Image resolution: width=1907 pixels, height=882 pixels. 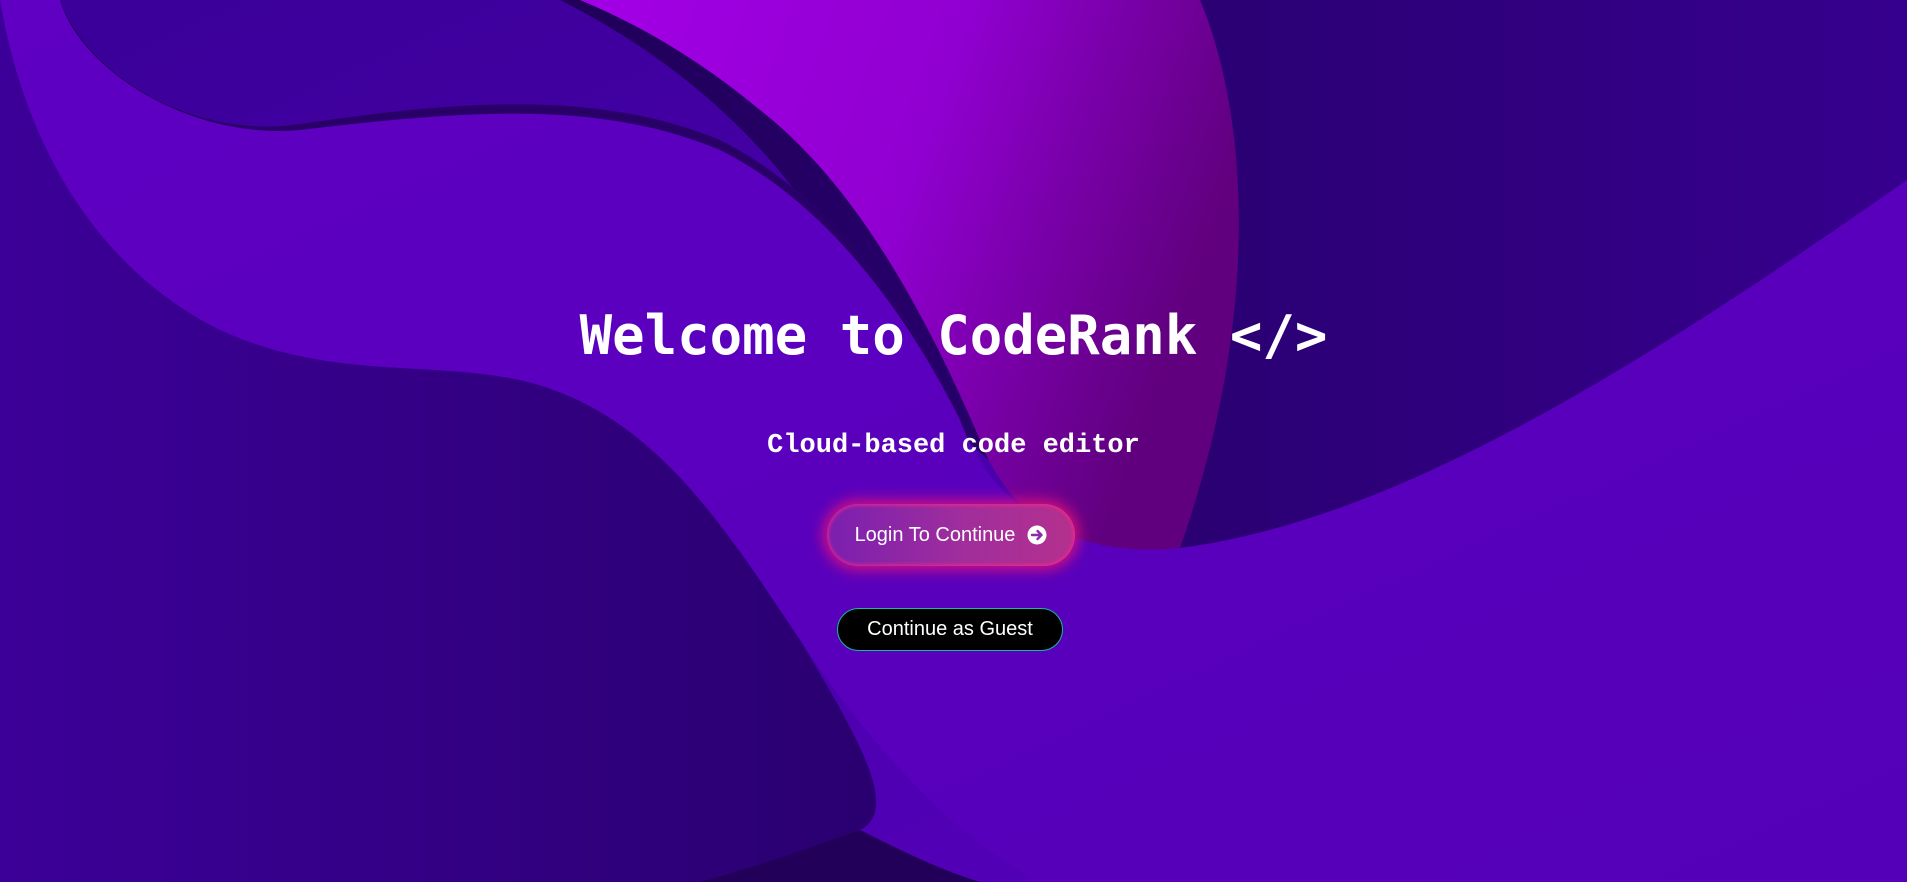 What do you see at coordinates (953, 446) in the screenshot?
I see `page-subtitle: Cloud-based code editor` at bounding box center [953, 446].